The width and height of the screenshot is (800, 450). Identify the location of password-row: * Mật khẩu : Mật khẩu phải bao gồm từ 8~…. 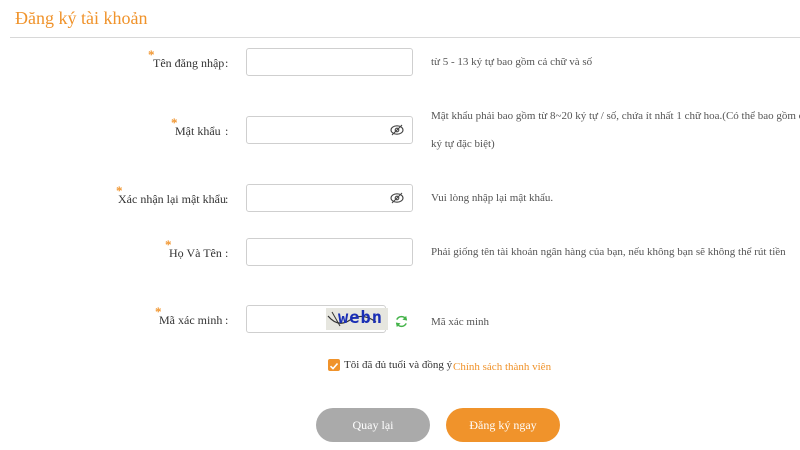
(400, 130).